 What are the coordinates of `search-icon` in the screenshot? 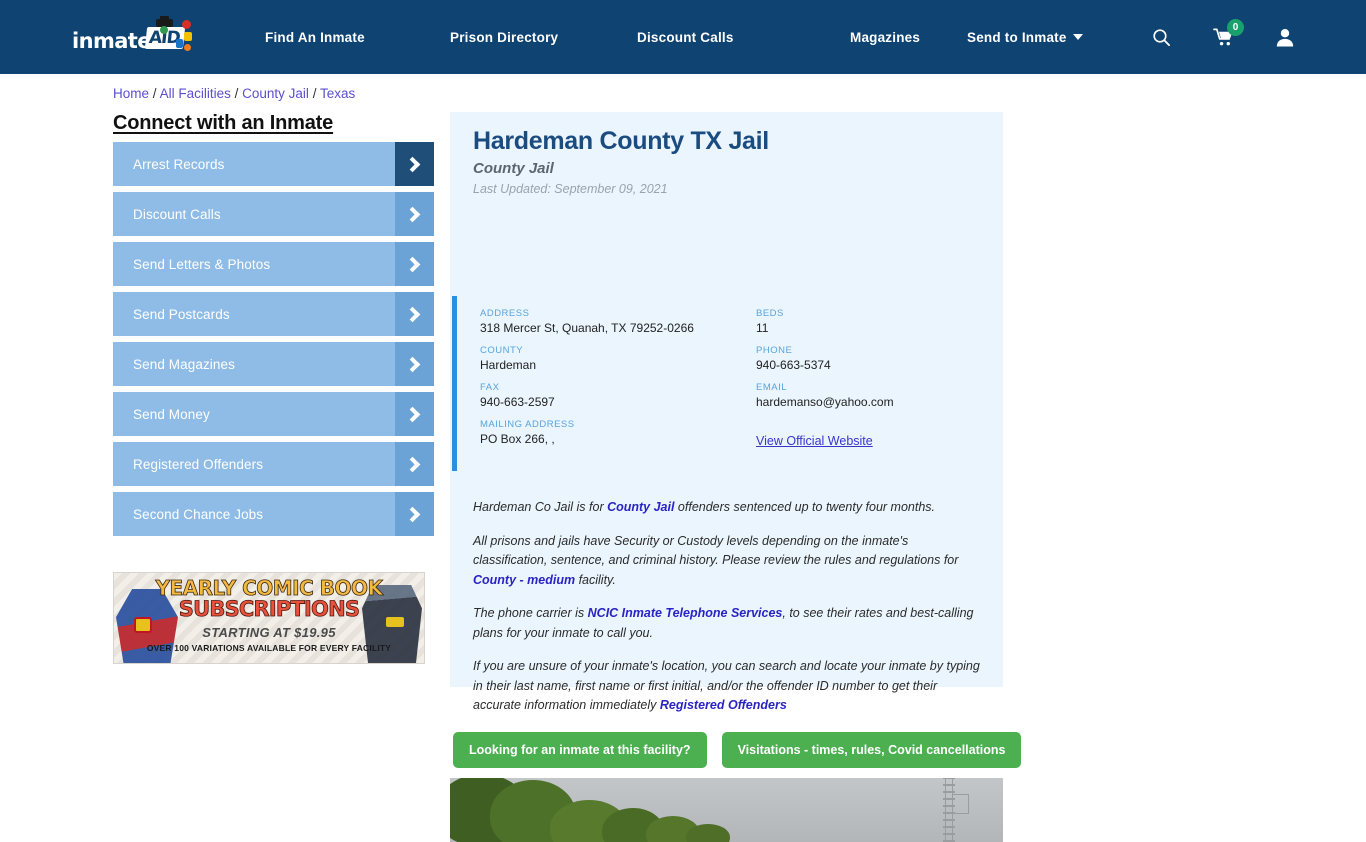 It's located at (1161, 37).